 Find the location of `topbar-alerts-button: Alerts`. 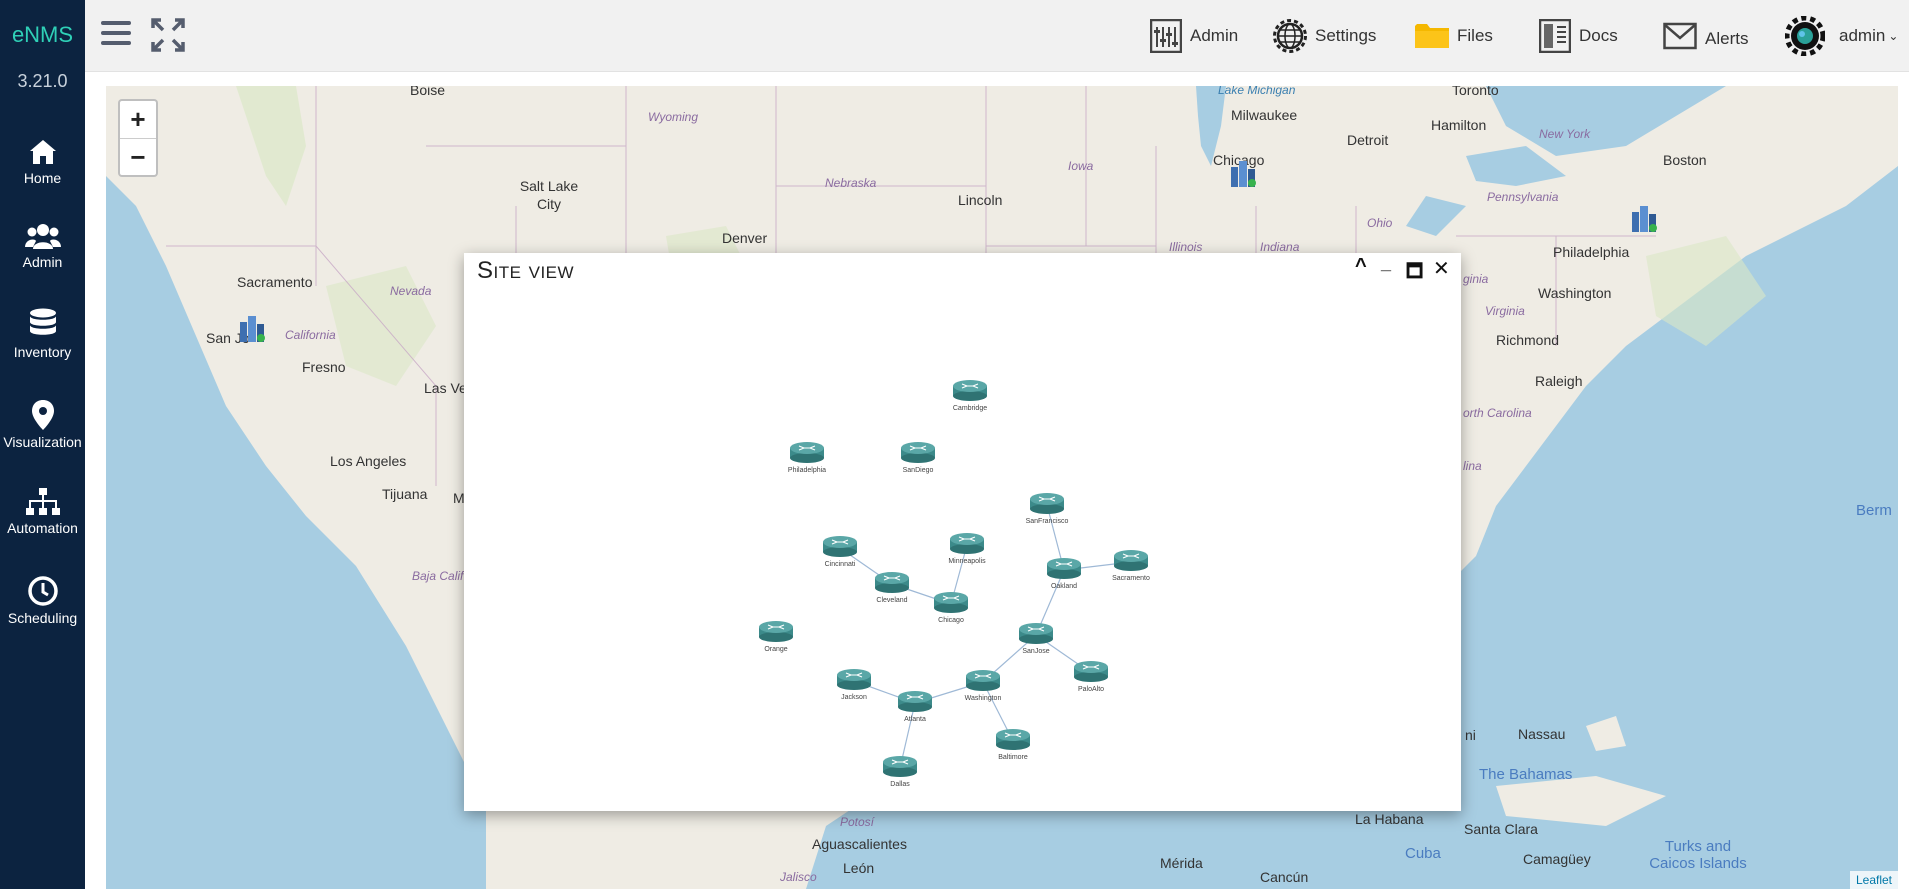

topbar-alerts-button: Alerts is located at coordinates (1705, 36).